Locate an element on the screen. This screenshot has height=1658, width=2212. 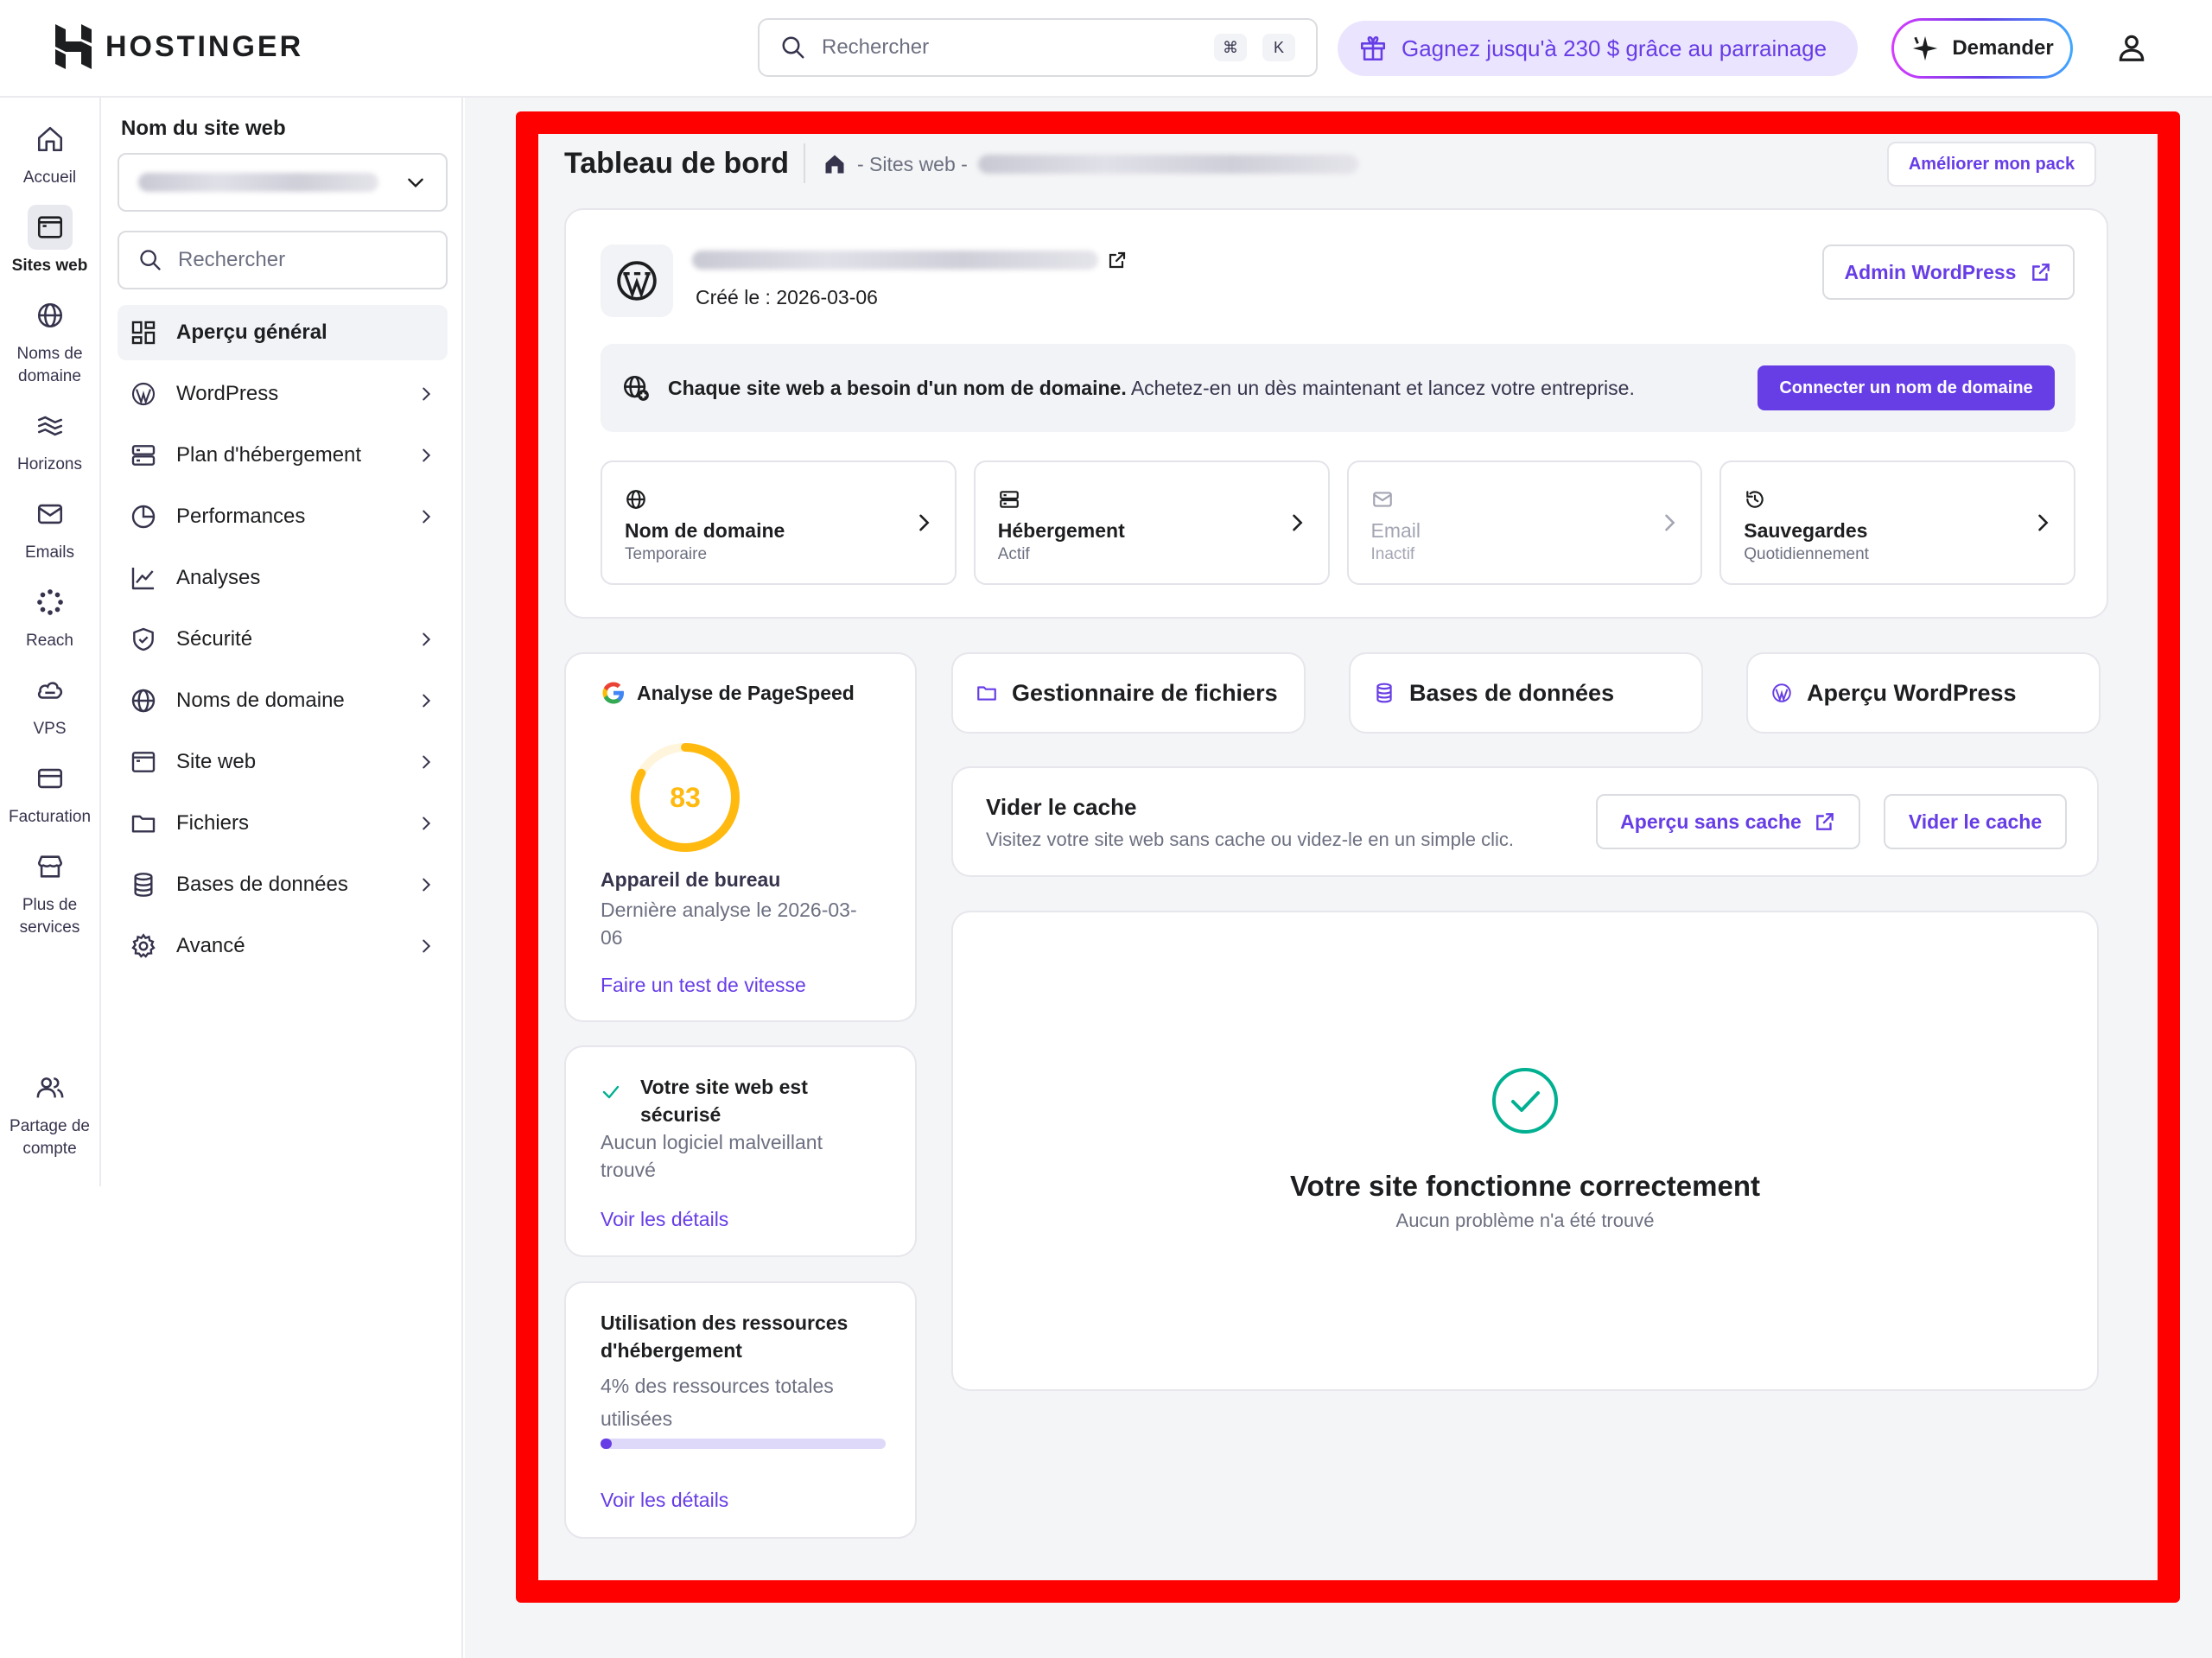
ask-ai-button: Demander is located at coordinates (1982, 48).